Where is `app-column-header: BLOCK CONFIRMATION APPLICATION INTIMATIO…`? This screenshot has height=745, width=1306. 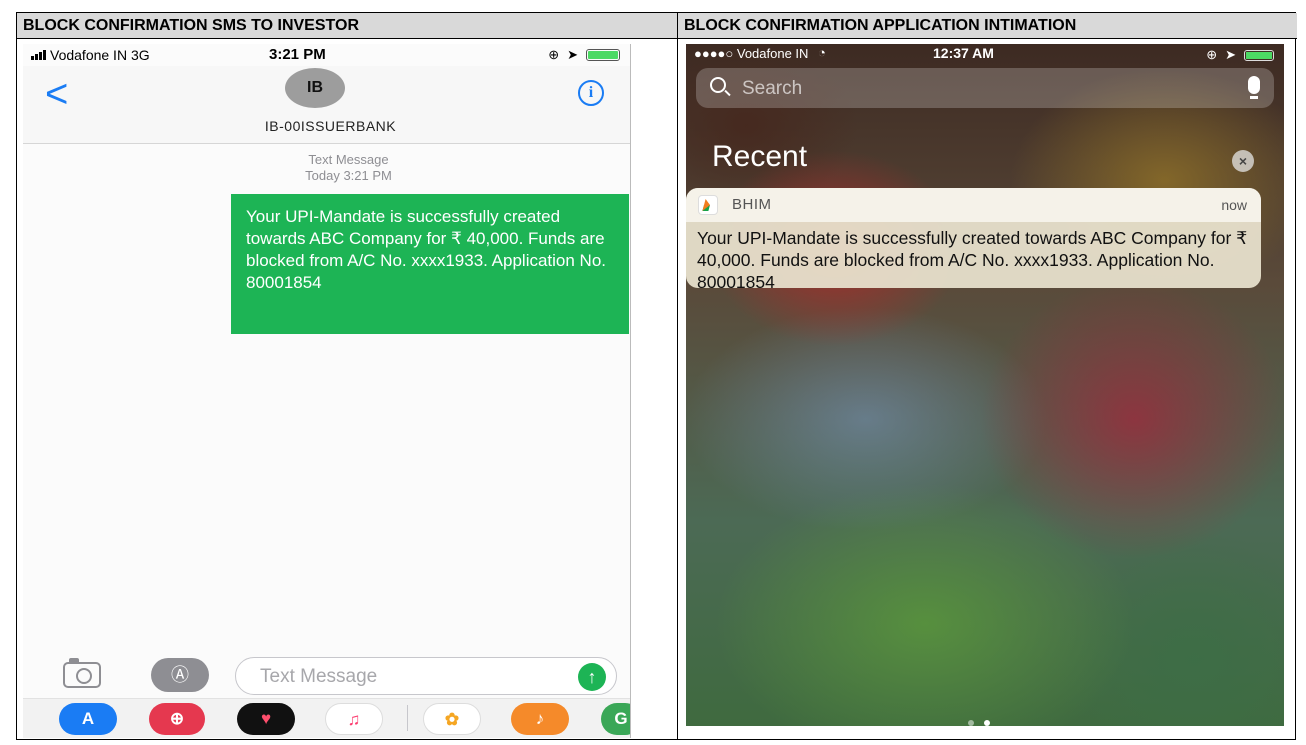
app-column-header: BLOCK CONFIRMATION APPLICATION INTIMATIO… is located at coordinates (987, 26).